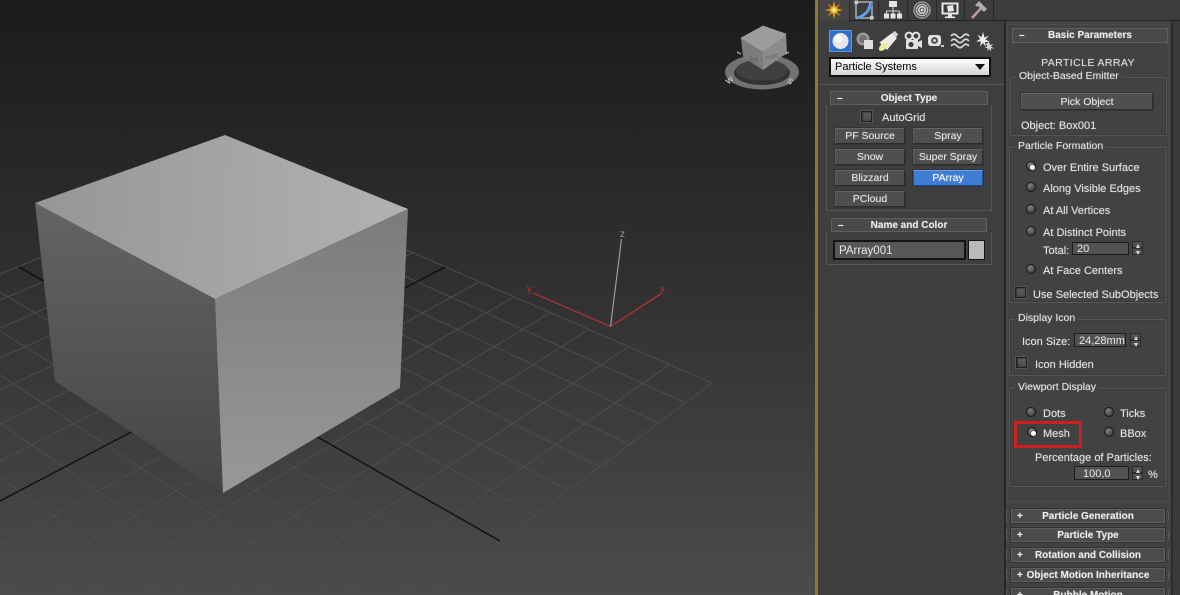 Image resolution: width=1180 pixels, height=595 pixels. I want to click on svg-text: x, so click(662, 289).